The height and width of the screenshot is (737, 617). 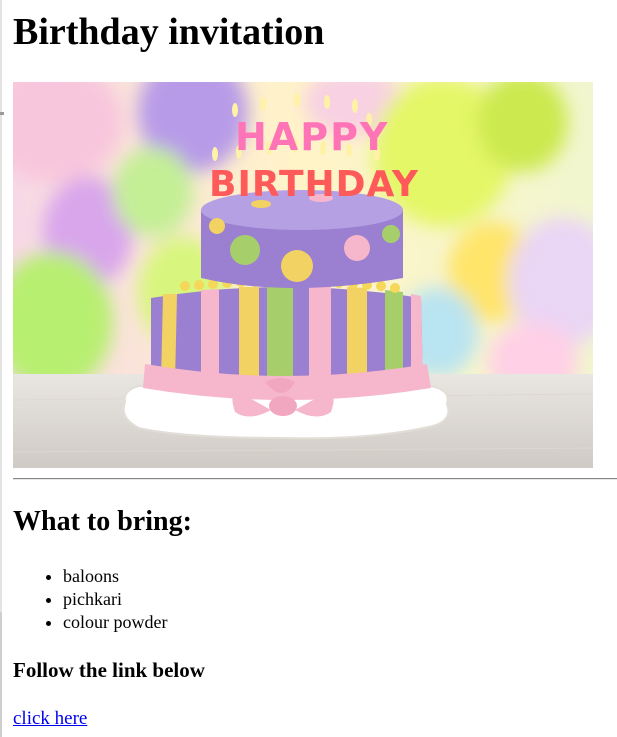 What do you see at coordinates (102, 521) in the screenshot?
I see `bring-heading: What to bring:` at bounding box center [102, 521].